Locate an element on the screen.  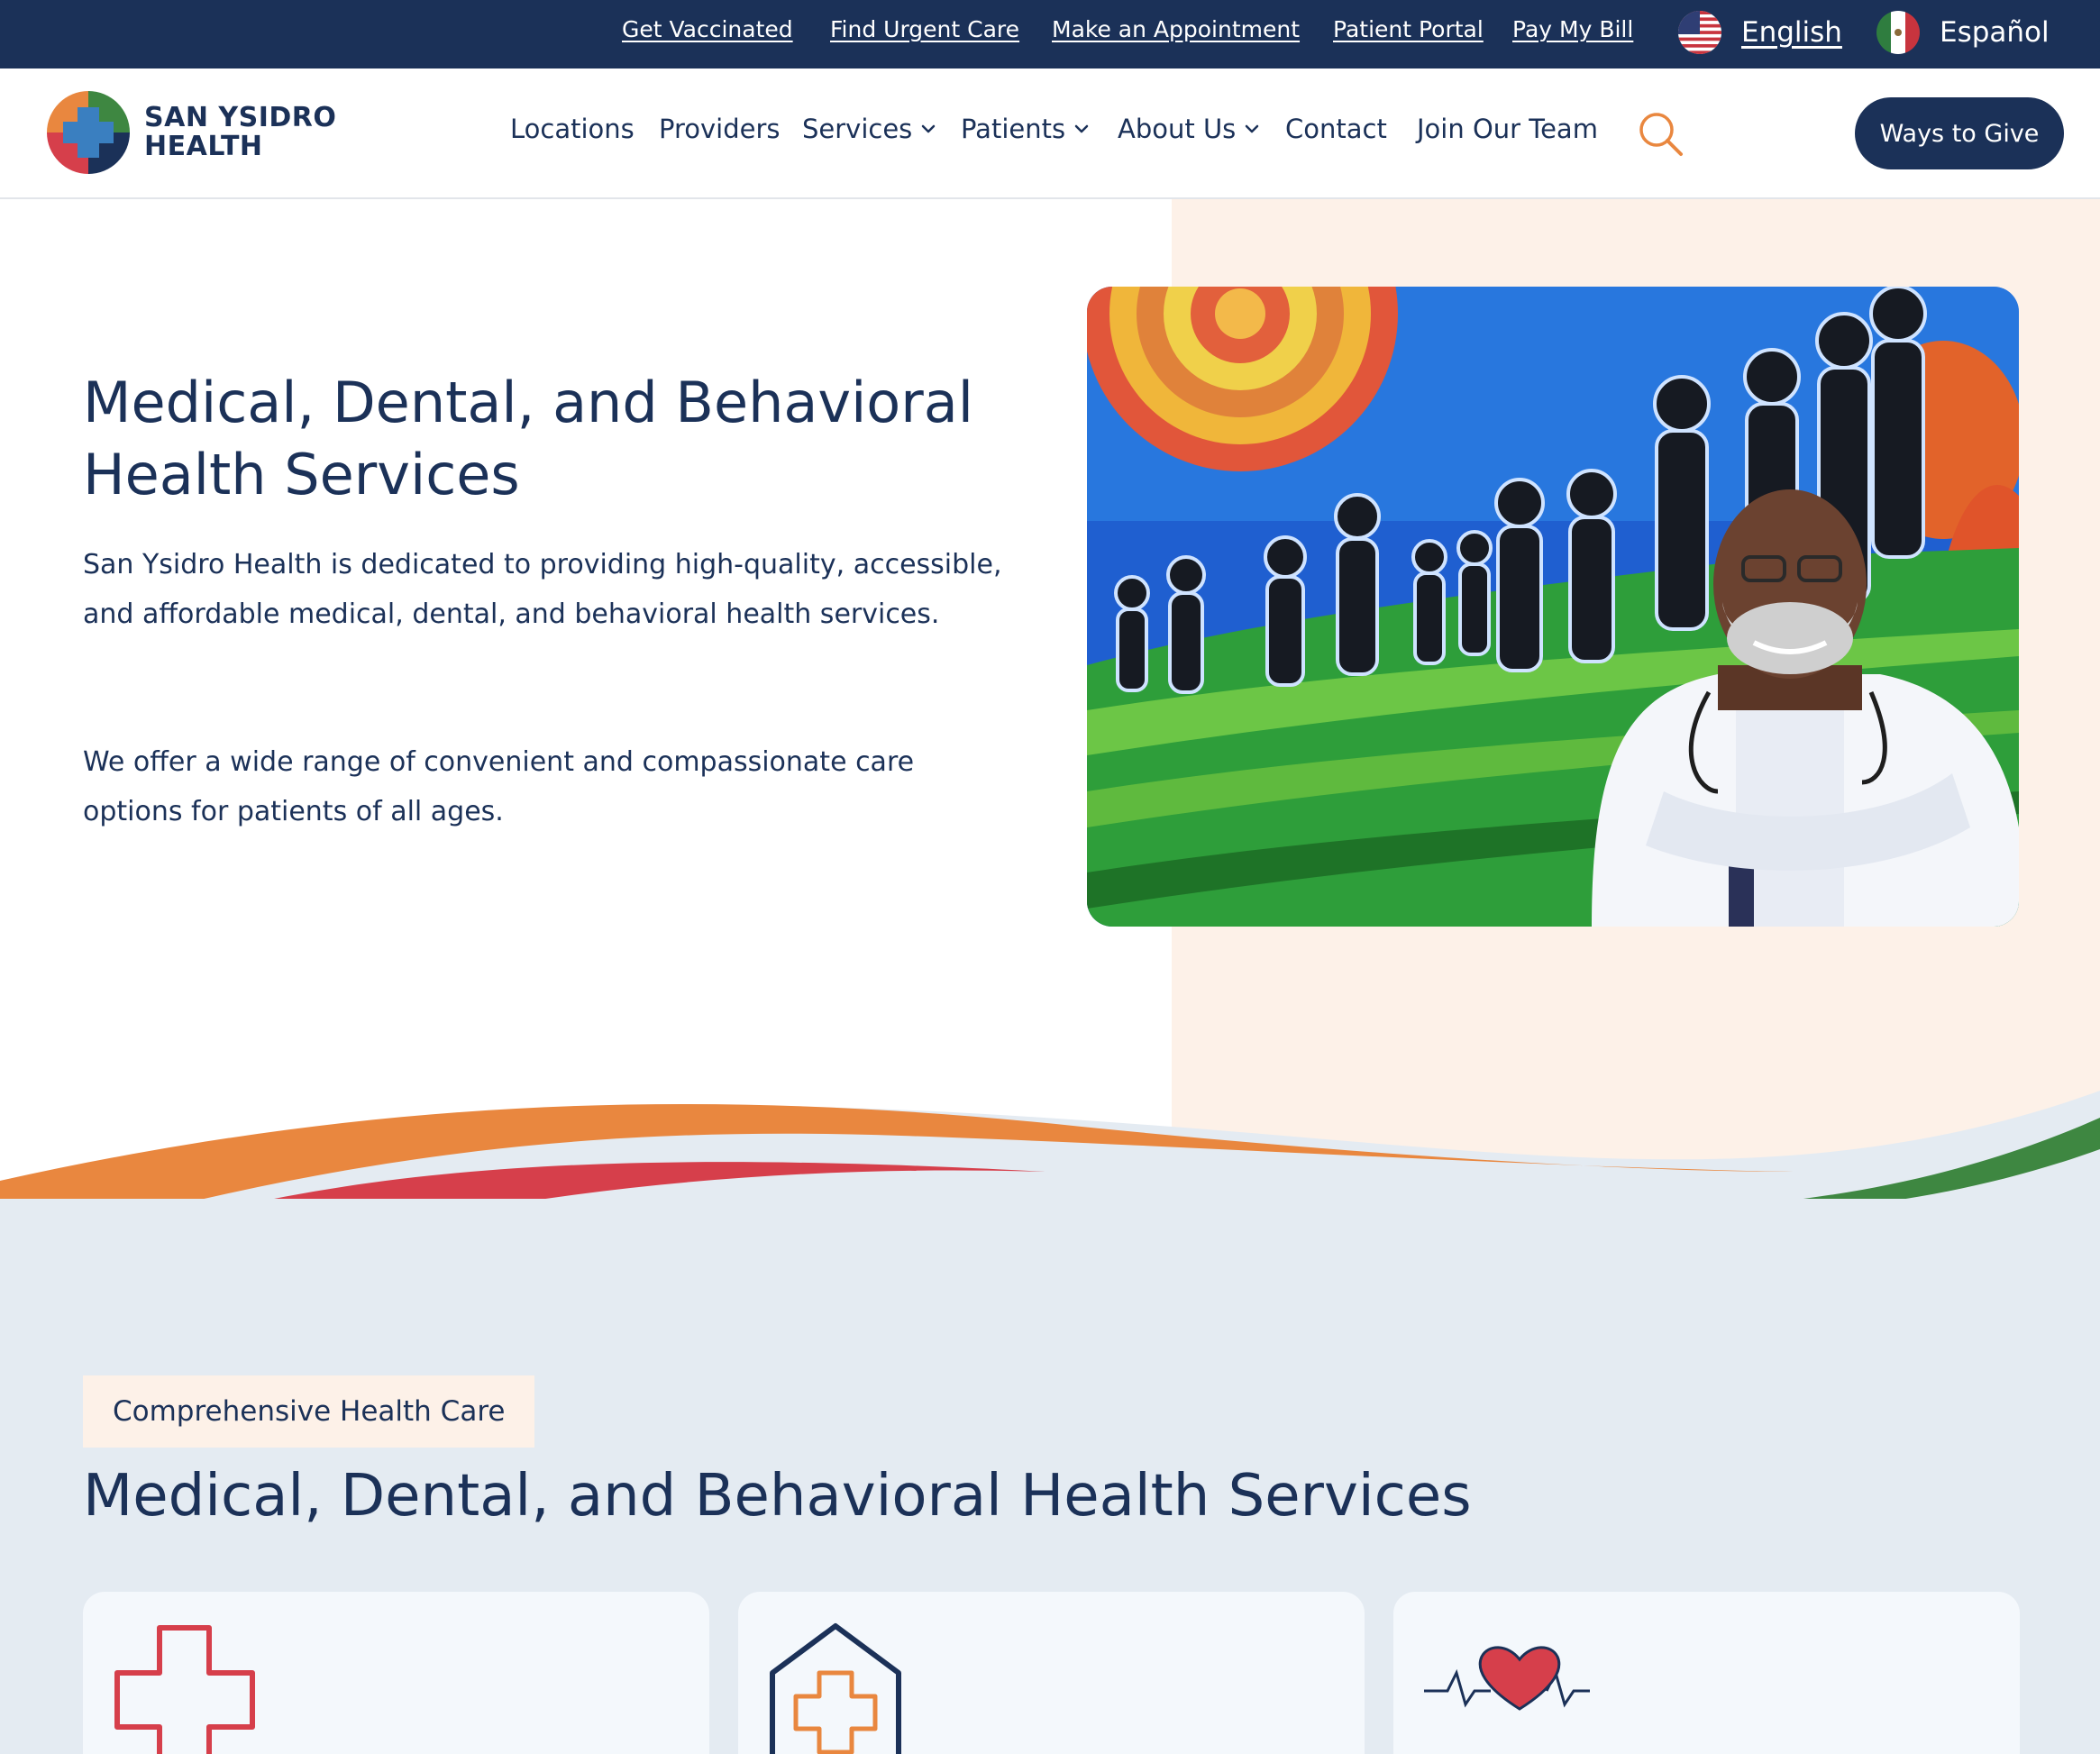
logo-text: SAN YSIDRO HEALTH is located at coordinates (240, 132).